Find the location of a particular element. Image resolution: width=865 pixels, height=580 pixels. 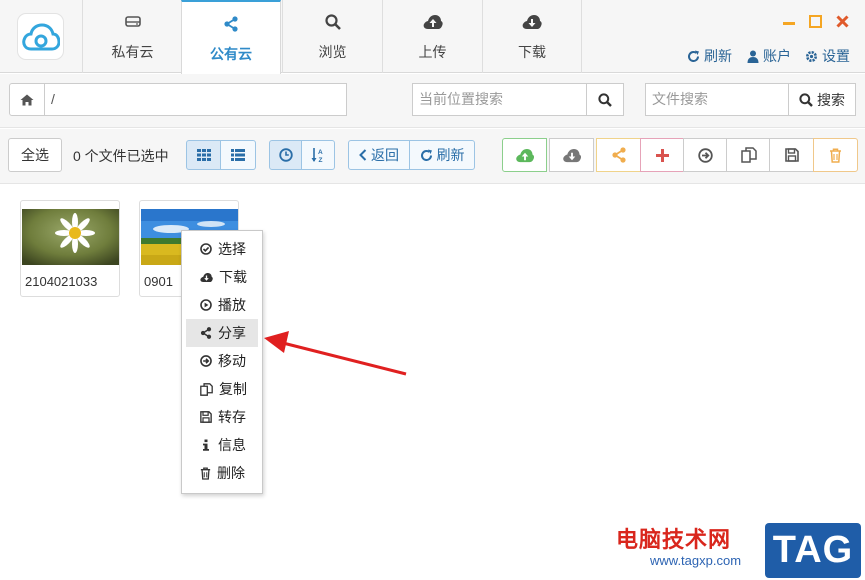

watermark-url: www.tagxp.com is located at coordinates (696, 560).